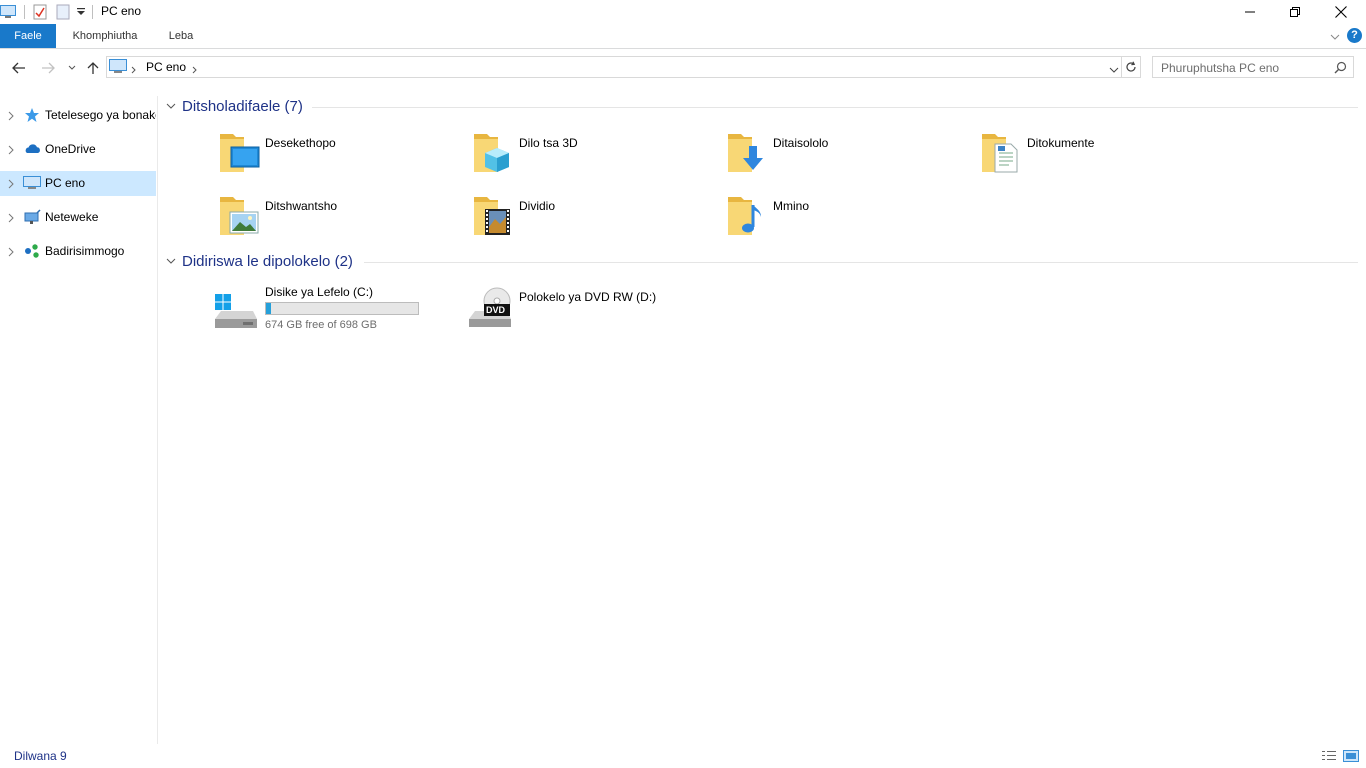  What do you see at coordinates (1329, 756) in the screenshot?
I see `details-view-icon` at bounding box center [1329, 756].